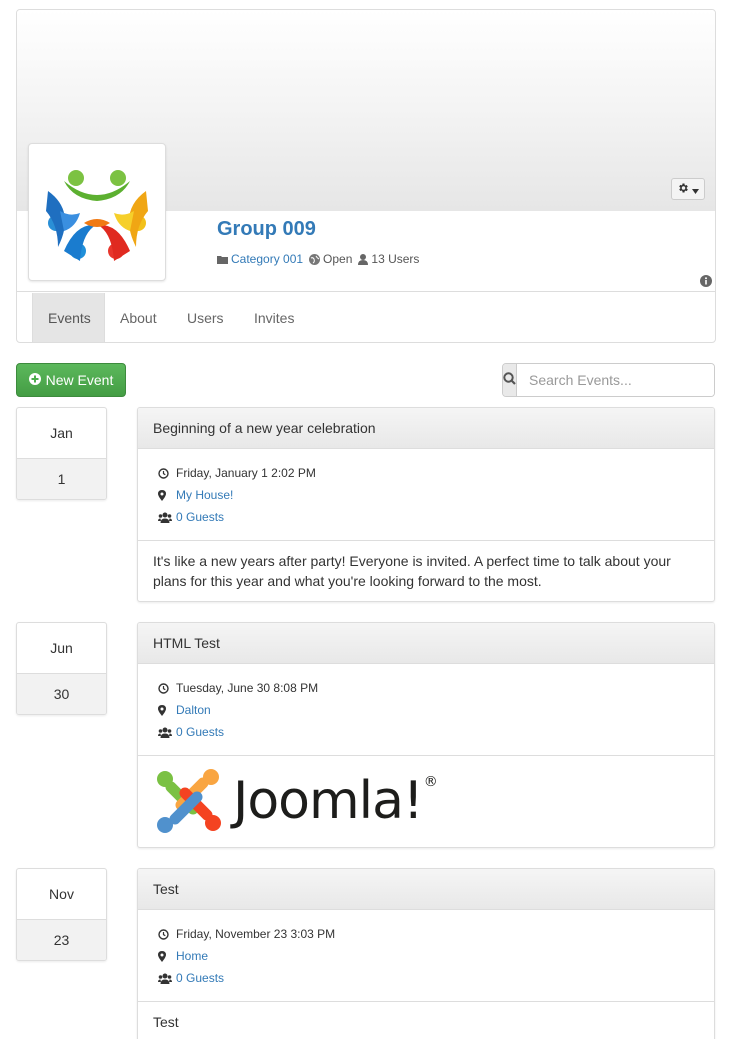  I want to click on user-icon, so click(363, 259).